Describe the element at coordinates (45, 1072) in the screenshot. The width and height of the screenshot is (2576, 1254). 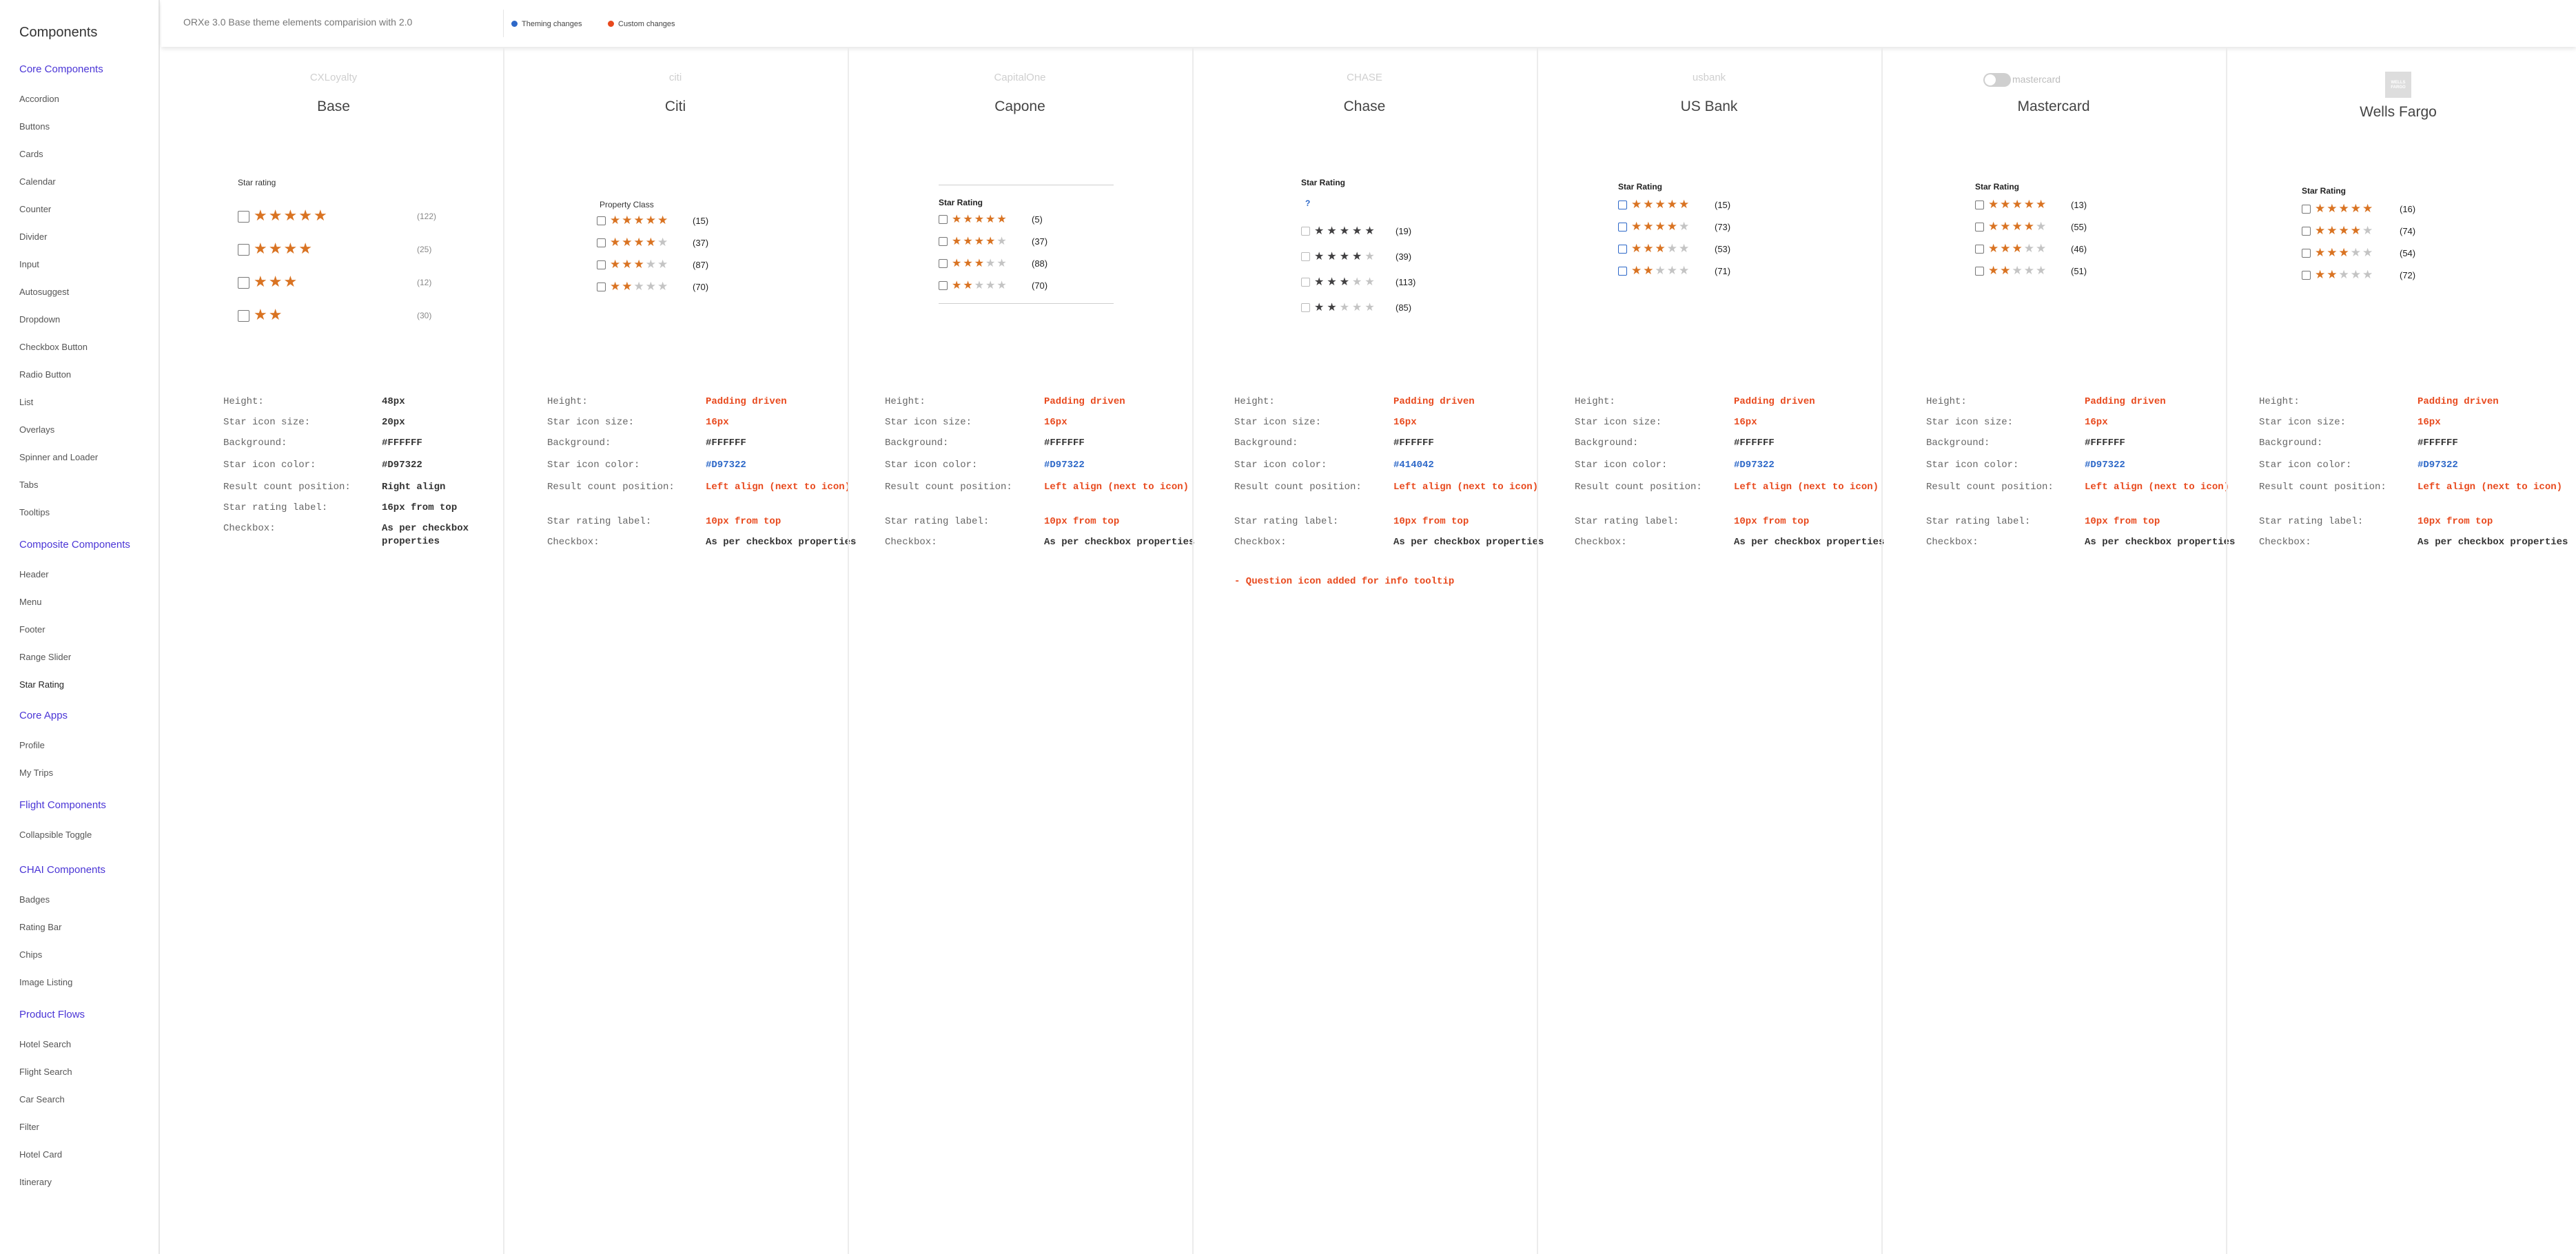
I see `sidebar-item-flight-search: Flight Search` at that location.